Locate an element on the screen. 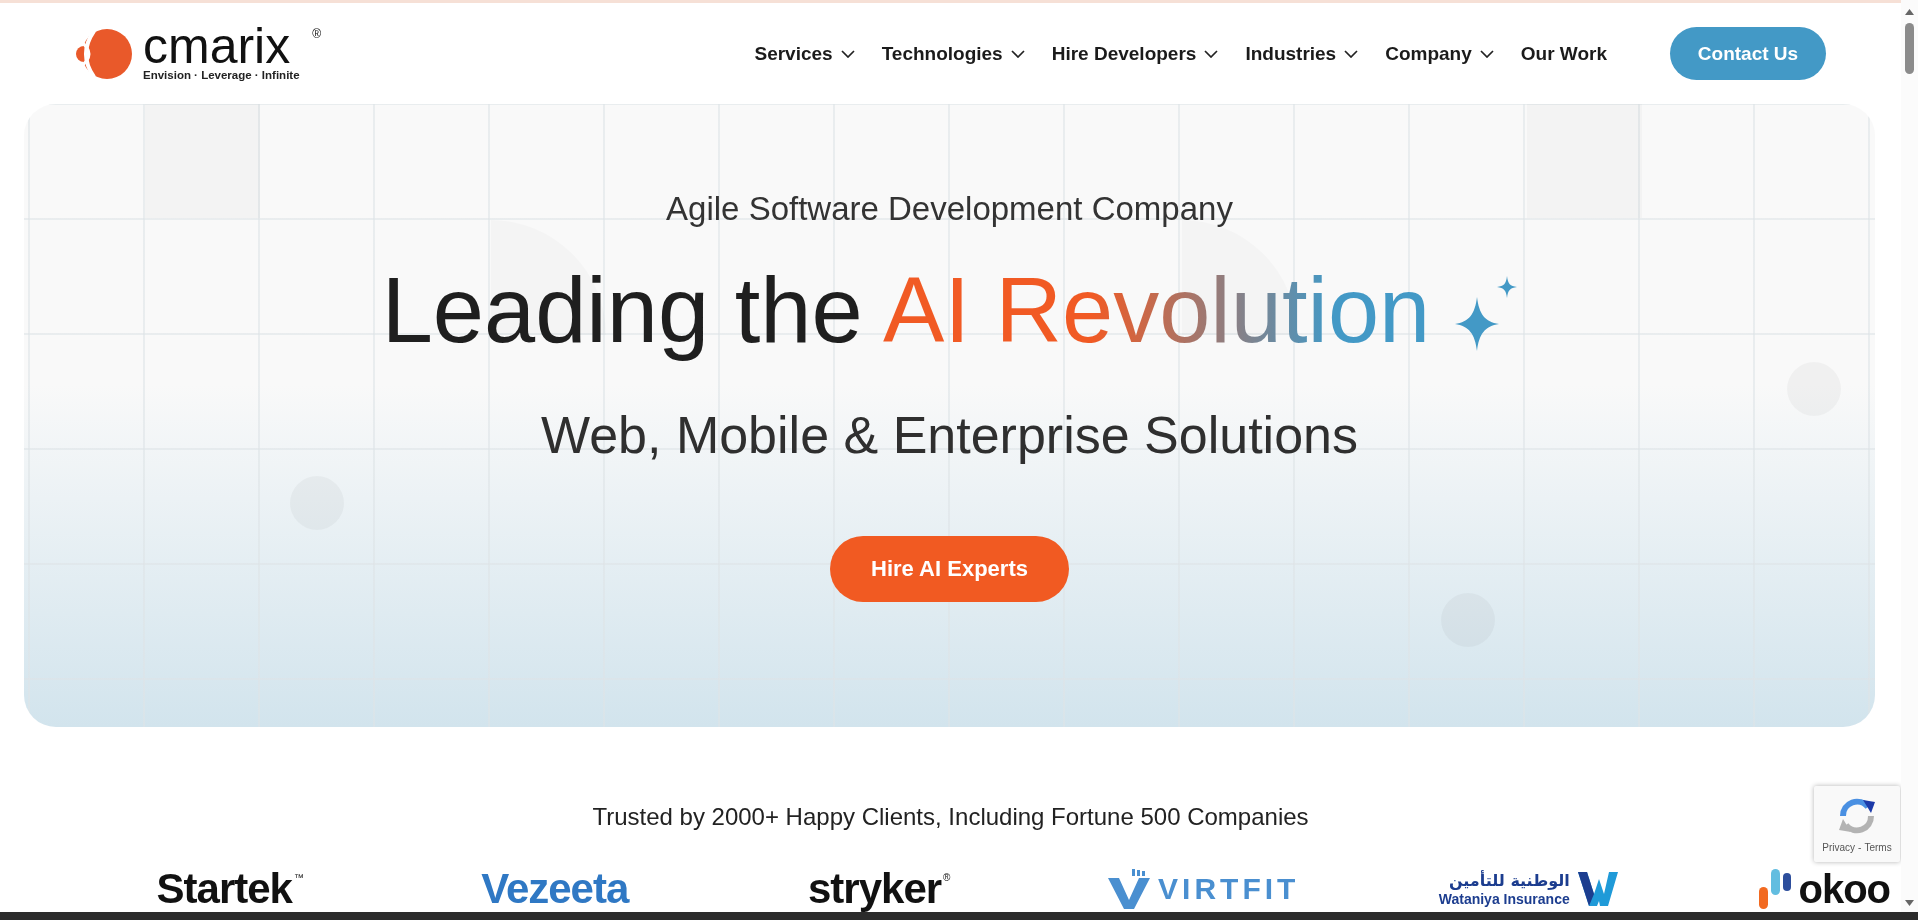 This screenshot has width=1918, height=920. nav-link: Company is located at coordinates (1439, 53).